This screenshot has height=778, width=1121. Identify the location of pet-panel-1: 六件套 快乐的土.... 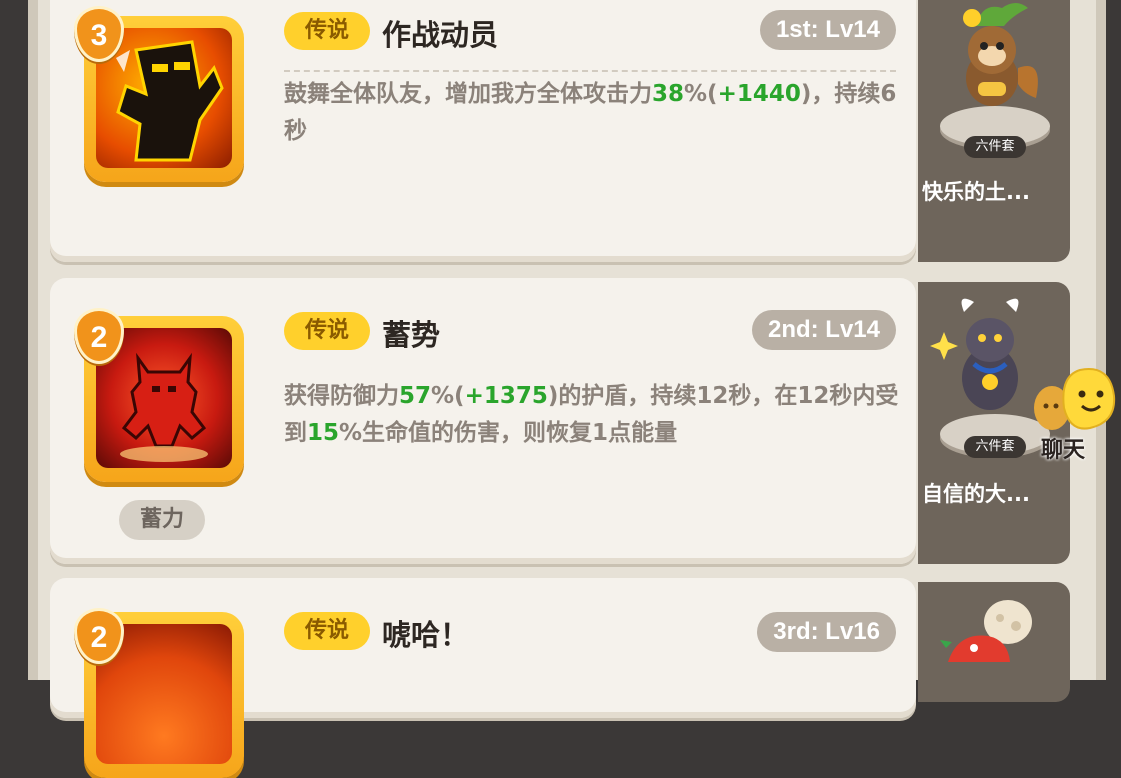
(994, 131).